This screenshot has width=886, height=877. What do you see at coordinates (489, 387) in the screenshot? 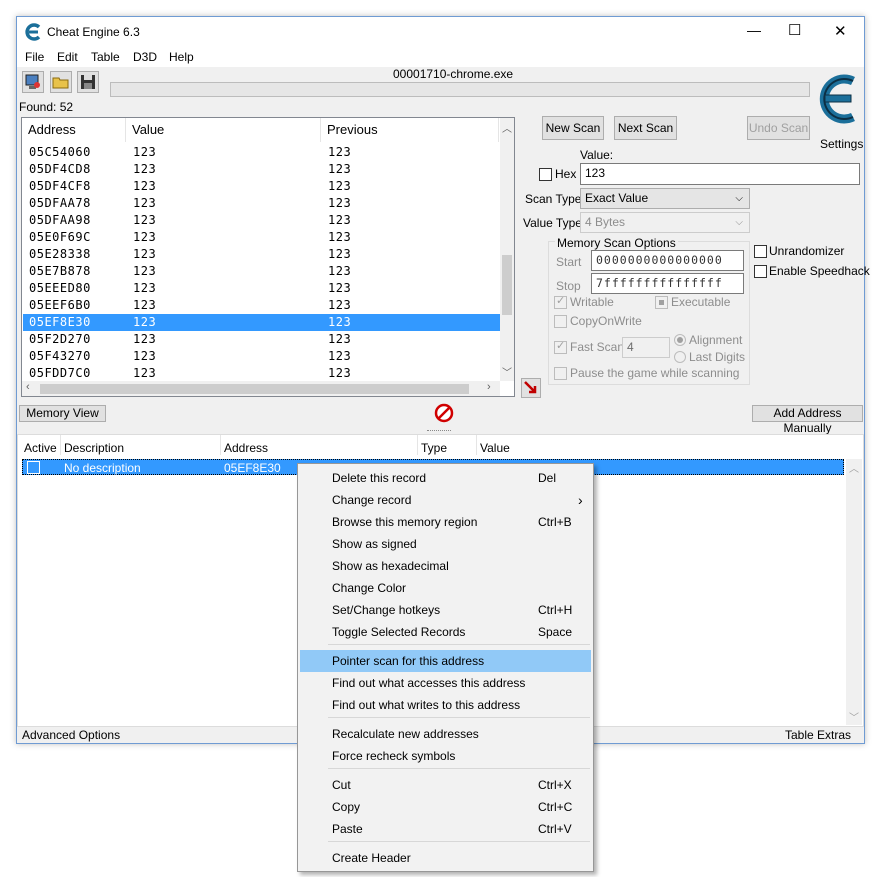
I see `scroll-right-icon: ›` at bounding box center [489, 387].